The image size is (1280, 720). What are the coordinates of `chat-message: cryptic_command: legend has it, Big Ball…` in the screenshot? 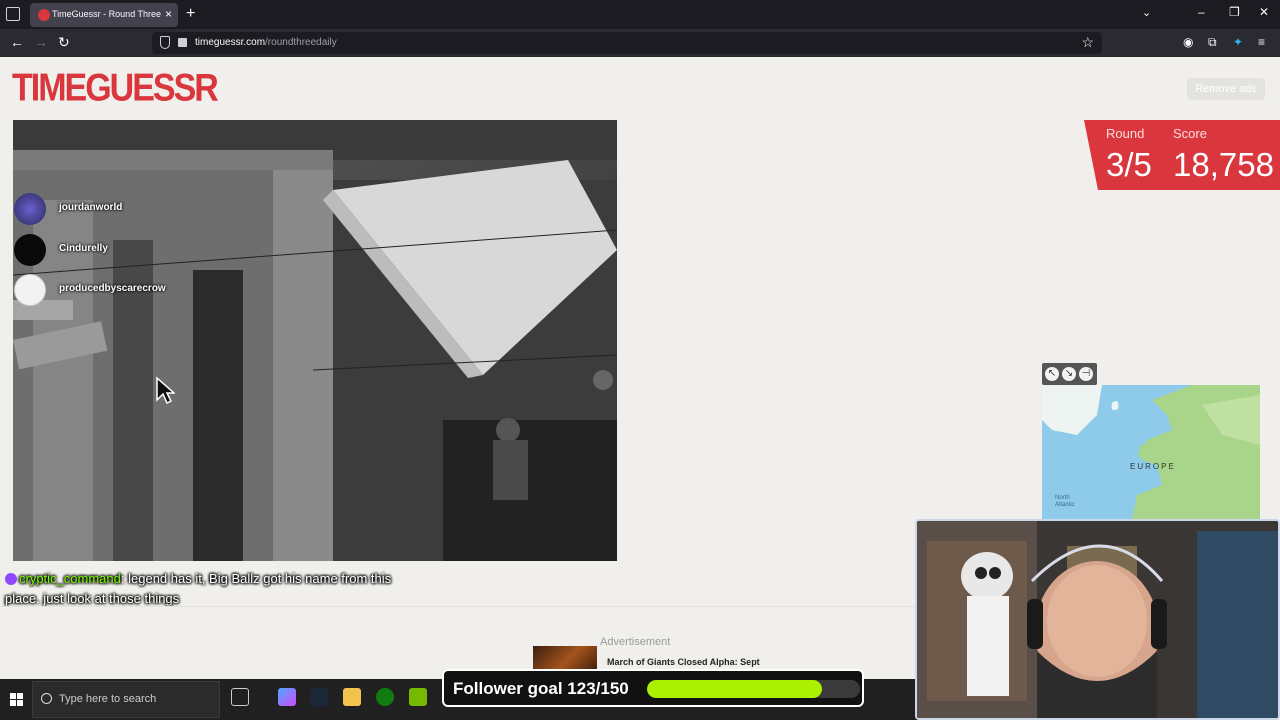 It's located at (198, 588).